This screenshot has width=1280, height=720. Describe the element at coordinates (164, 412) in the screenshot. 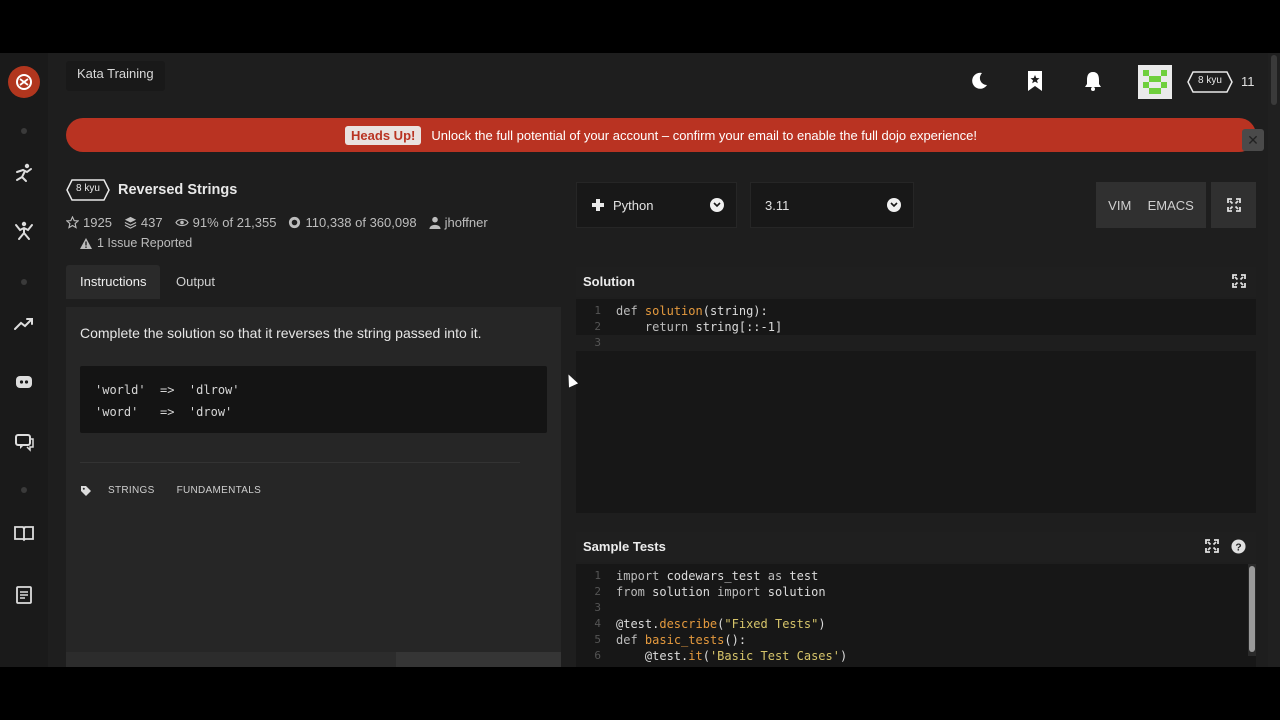

I see `example-line: 'word' => 'drow'` at that location.